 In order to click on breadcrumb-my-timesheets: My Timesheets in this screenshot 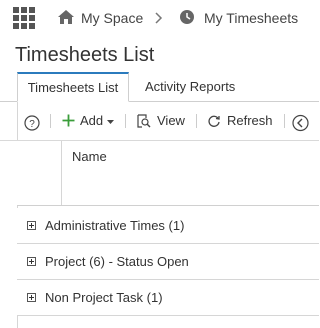, I will do `click(251, 18)`.